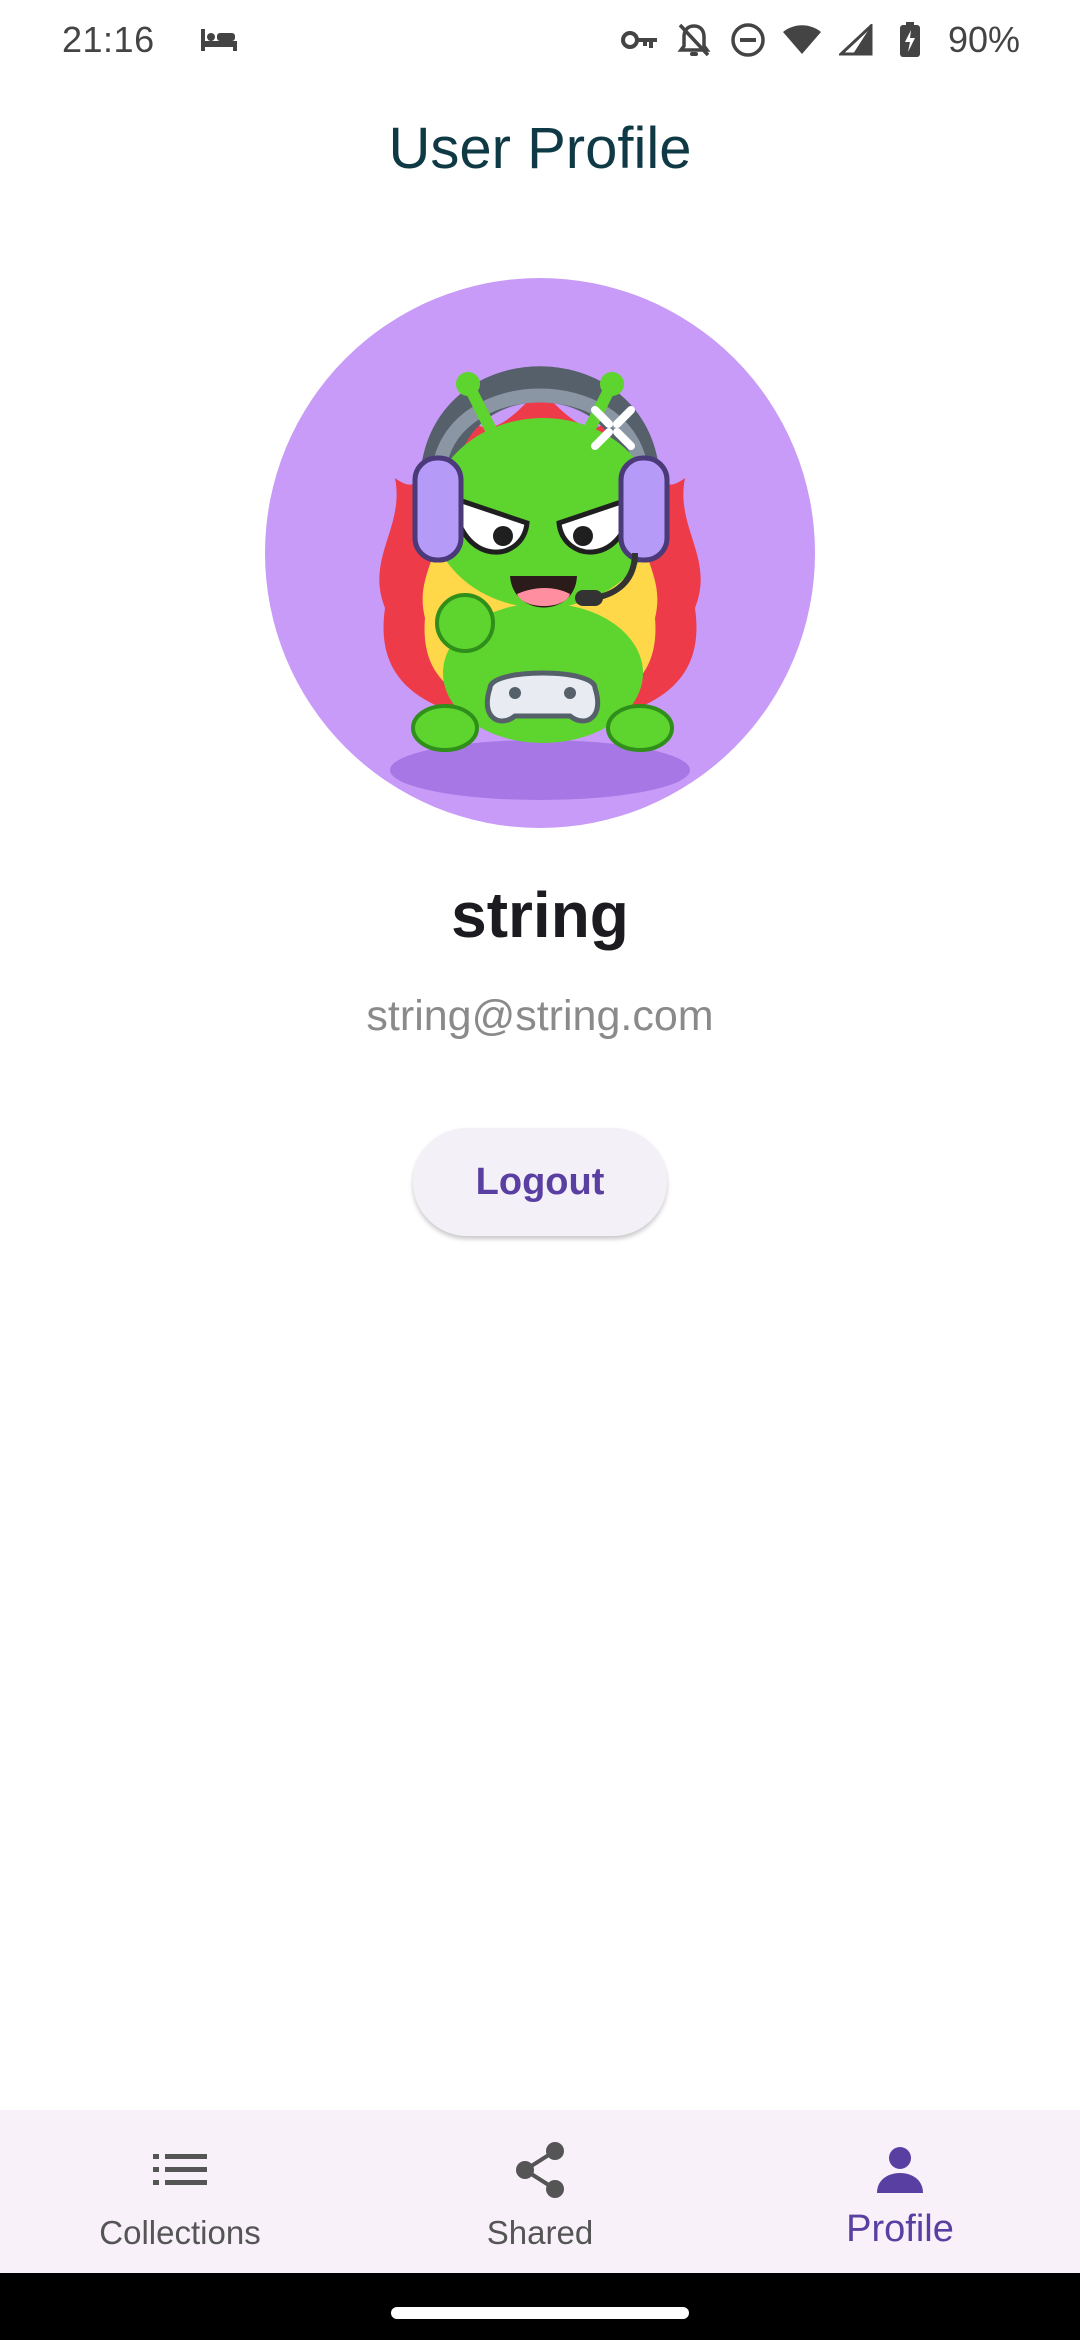  I want to click on status-time: 21:16, so click(108, 39).